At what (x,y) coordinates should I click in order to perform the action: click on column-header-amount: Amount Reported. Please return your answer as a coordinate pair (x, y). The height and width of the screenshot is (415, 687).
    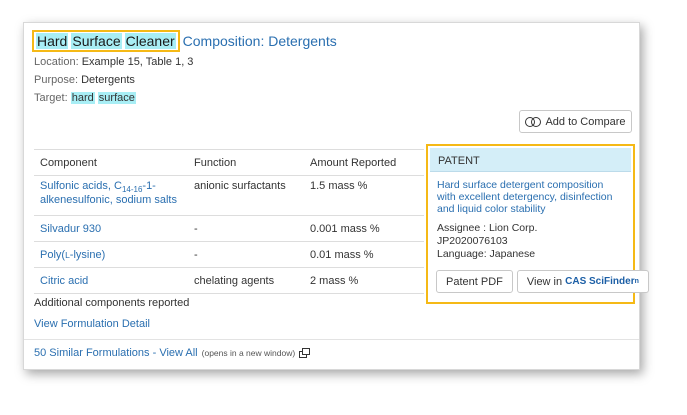
    Looking at the image, I should click on (364, 162).